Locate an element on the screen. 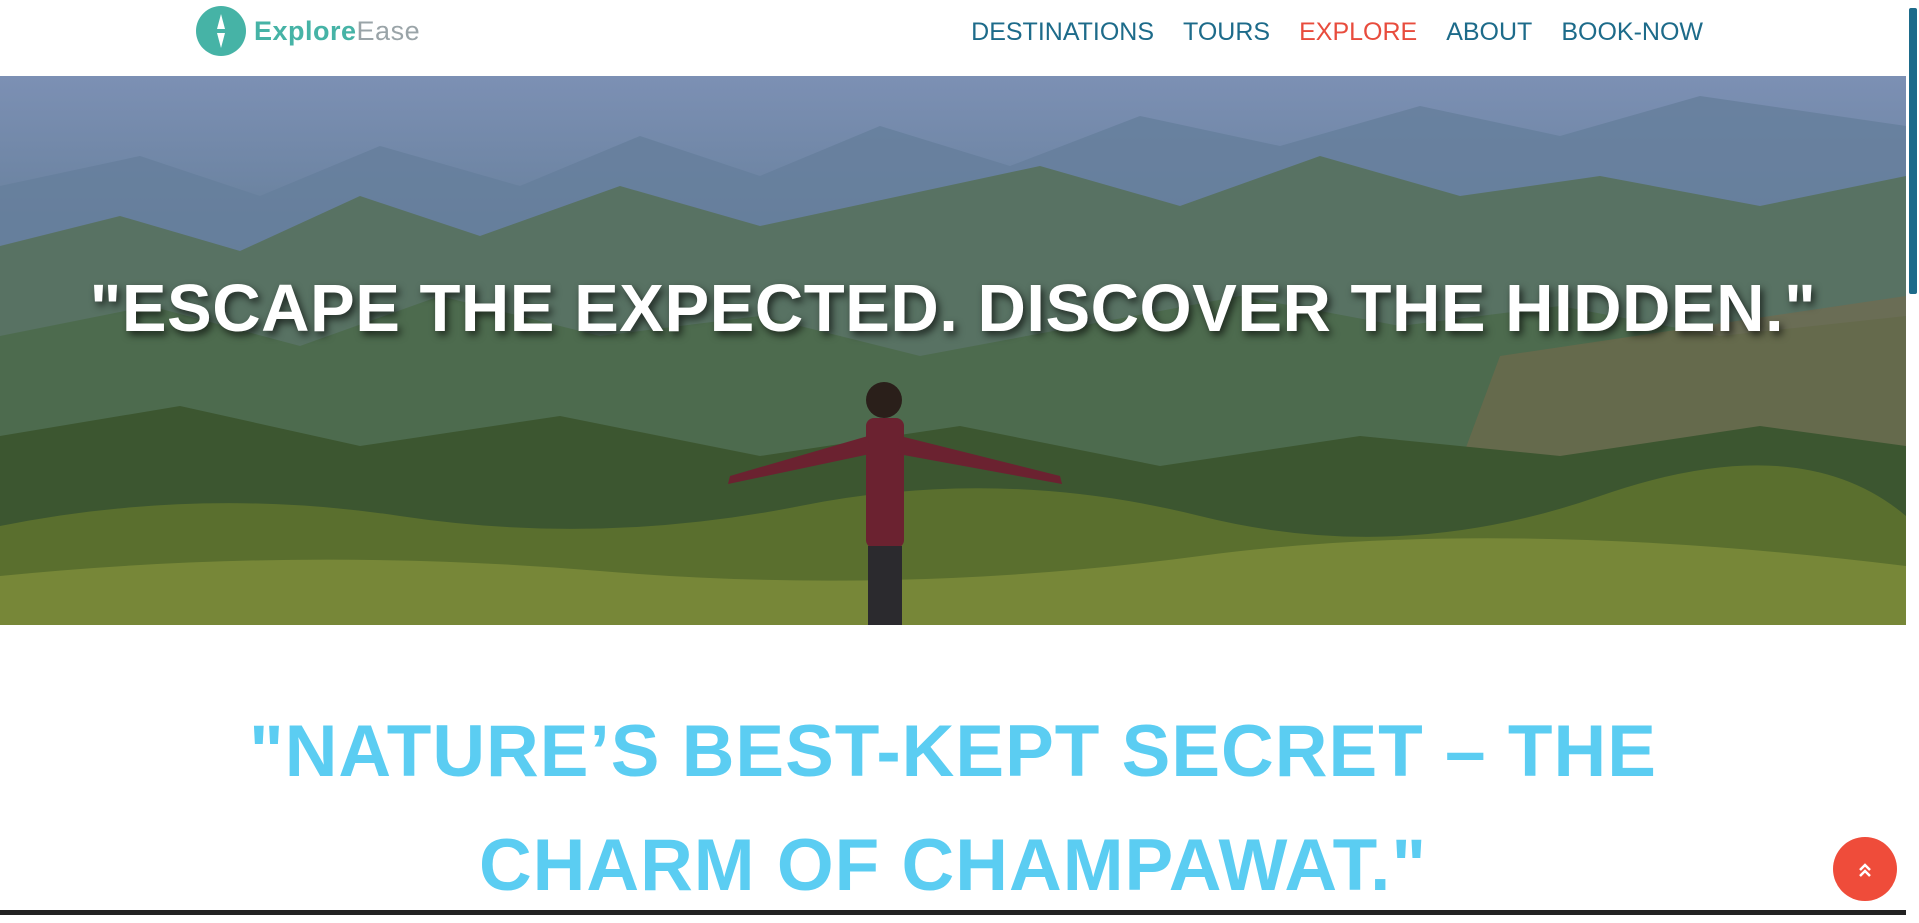 The height and width of the screenshot is (923, 1919). brand-name: ExploreEase is located at coordinates (337, 31).